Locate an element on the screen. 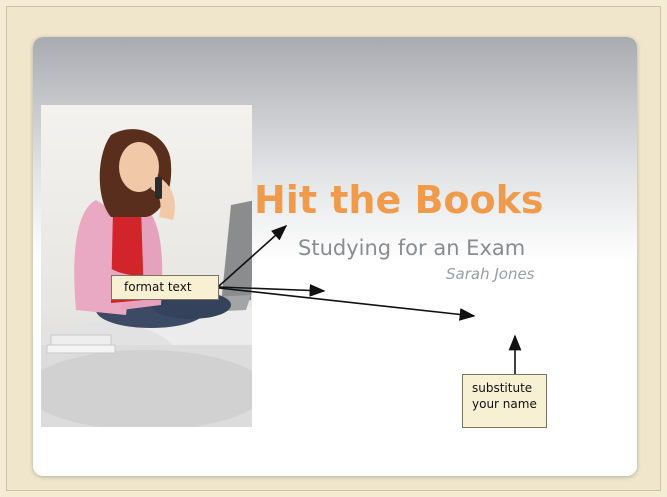 Image resolution: width=667 pixels, height=497 pixels. format-text-callout-label: format text is located at coordinates (158, 287).